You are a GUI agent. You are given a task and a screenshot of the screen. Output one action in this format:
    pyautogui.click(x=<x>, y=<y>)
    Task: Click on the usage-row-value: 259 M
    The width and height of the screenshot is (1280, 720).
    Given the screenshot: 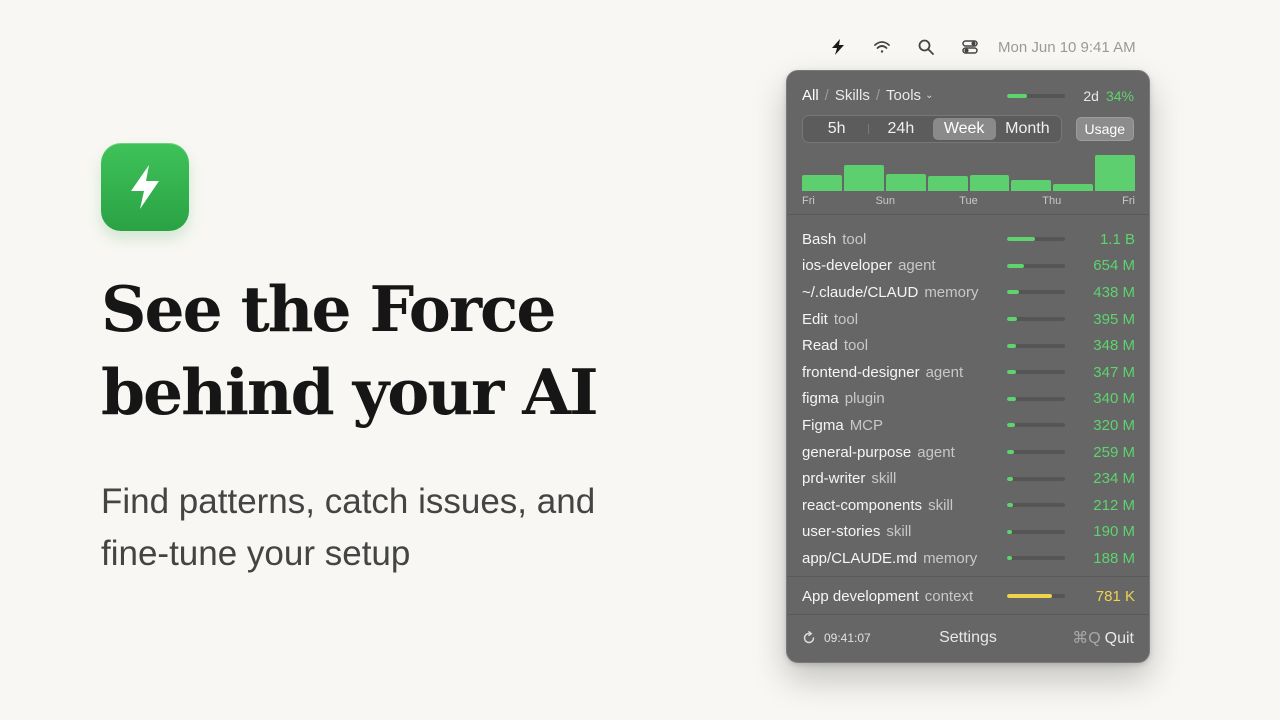 What is the action you would take?
    pyautogui.click(x=1114, y=452)
    